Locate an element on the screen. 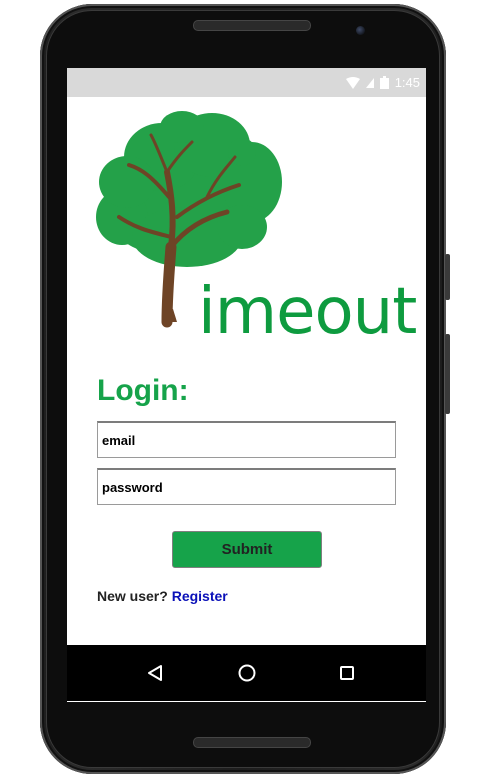 This screenshot has height=780, width=485. recents-icon is located at coordinates (347, 673).